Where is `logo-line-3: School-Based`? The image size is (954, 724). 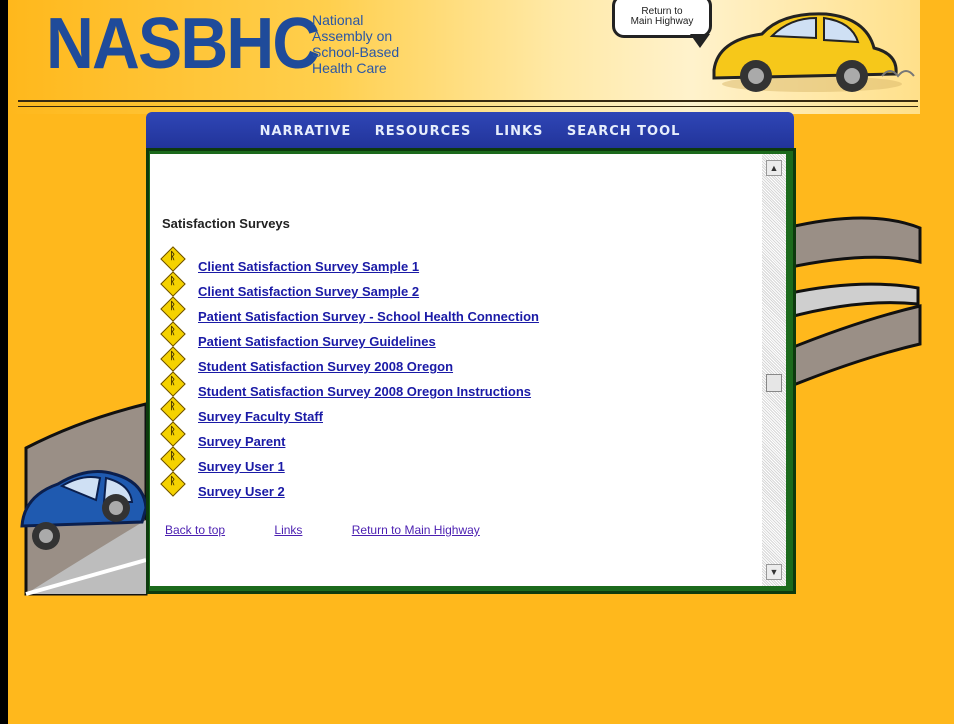 logo-line-3: School-Based is located at coordinates (356, 52).